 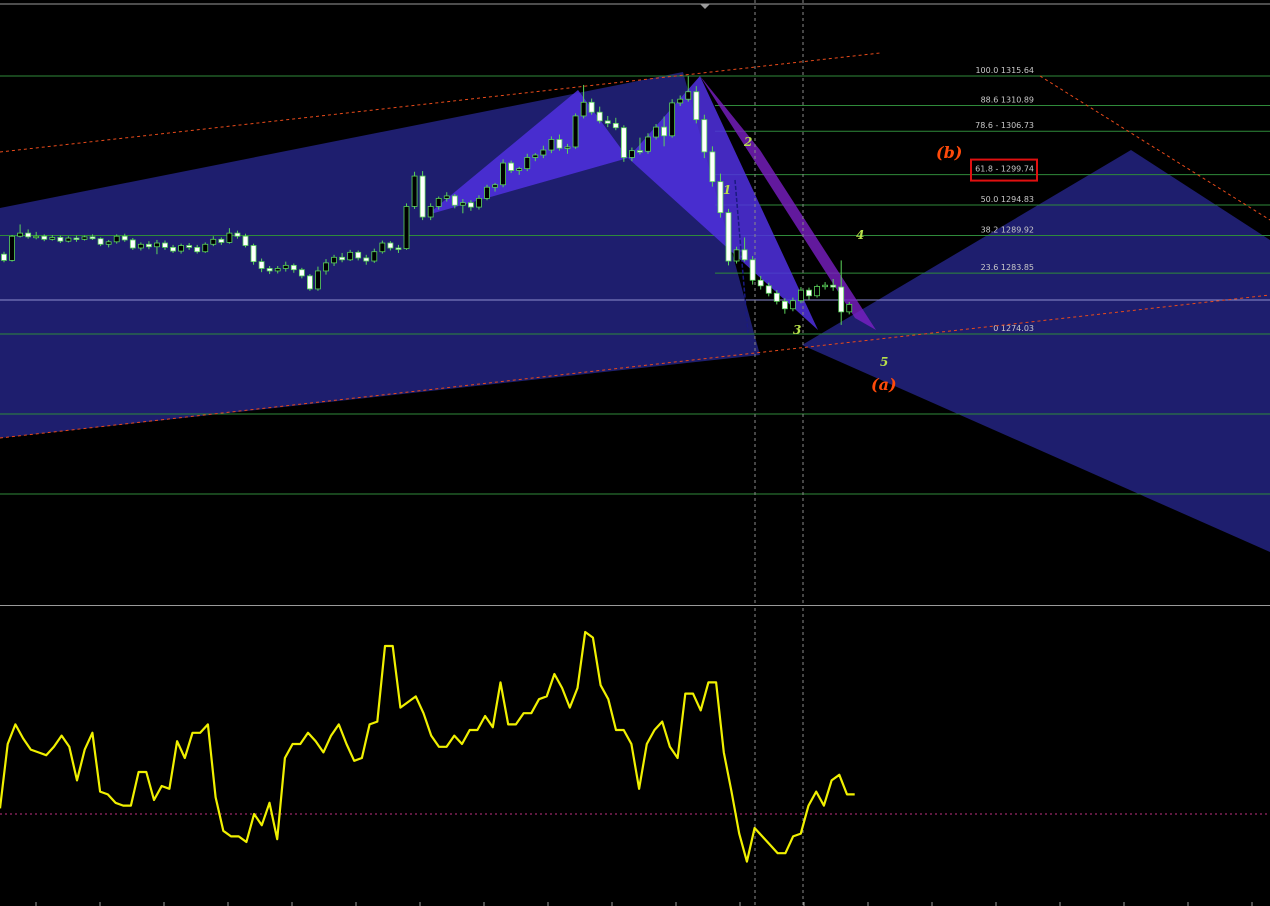 What do you see at coordinates (1007, 229) in the screenshot?
I see `fib-level-label: 38.2 1289.92` at bounding box center [1007, 229].